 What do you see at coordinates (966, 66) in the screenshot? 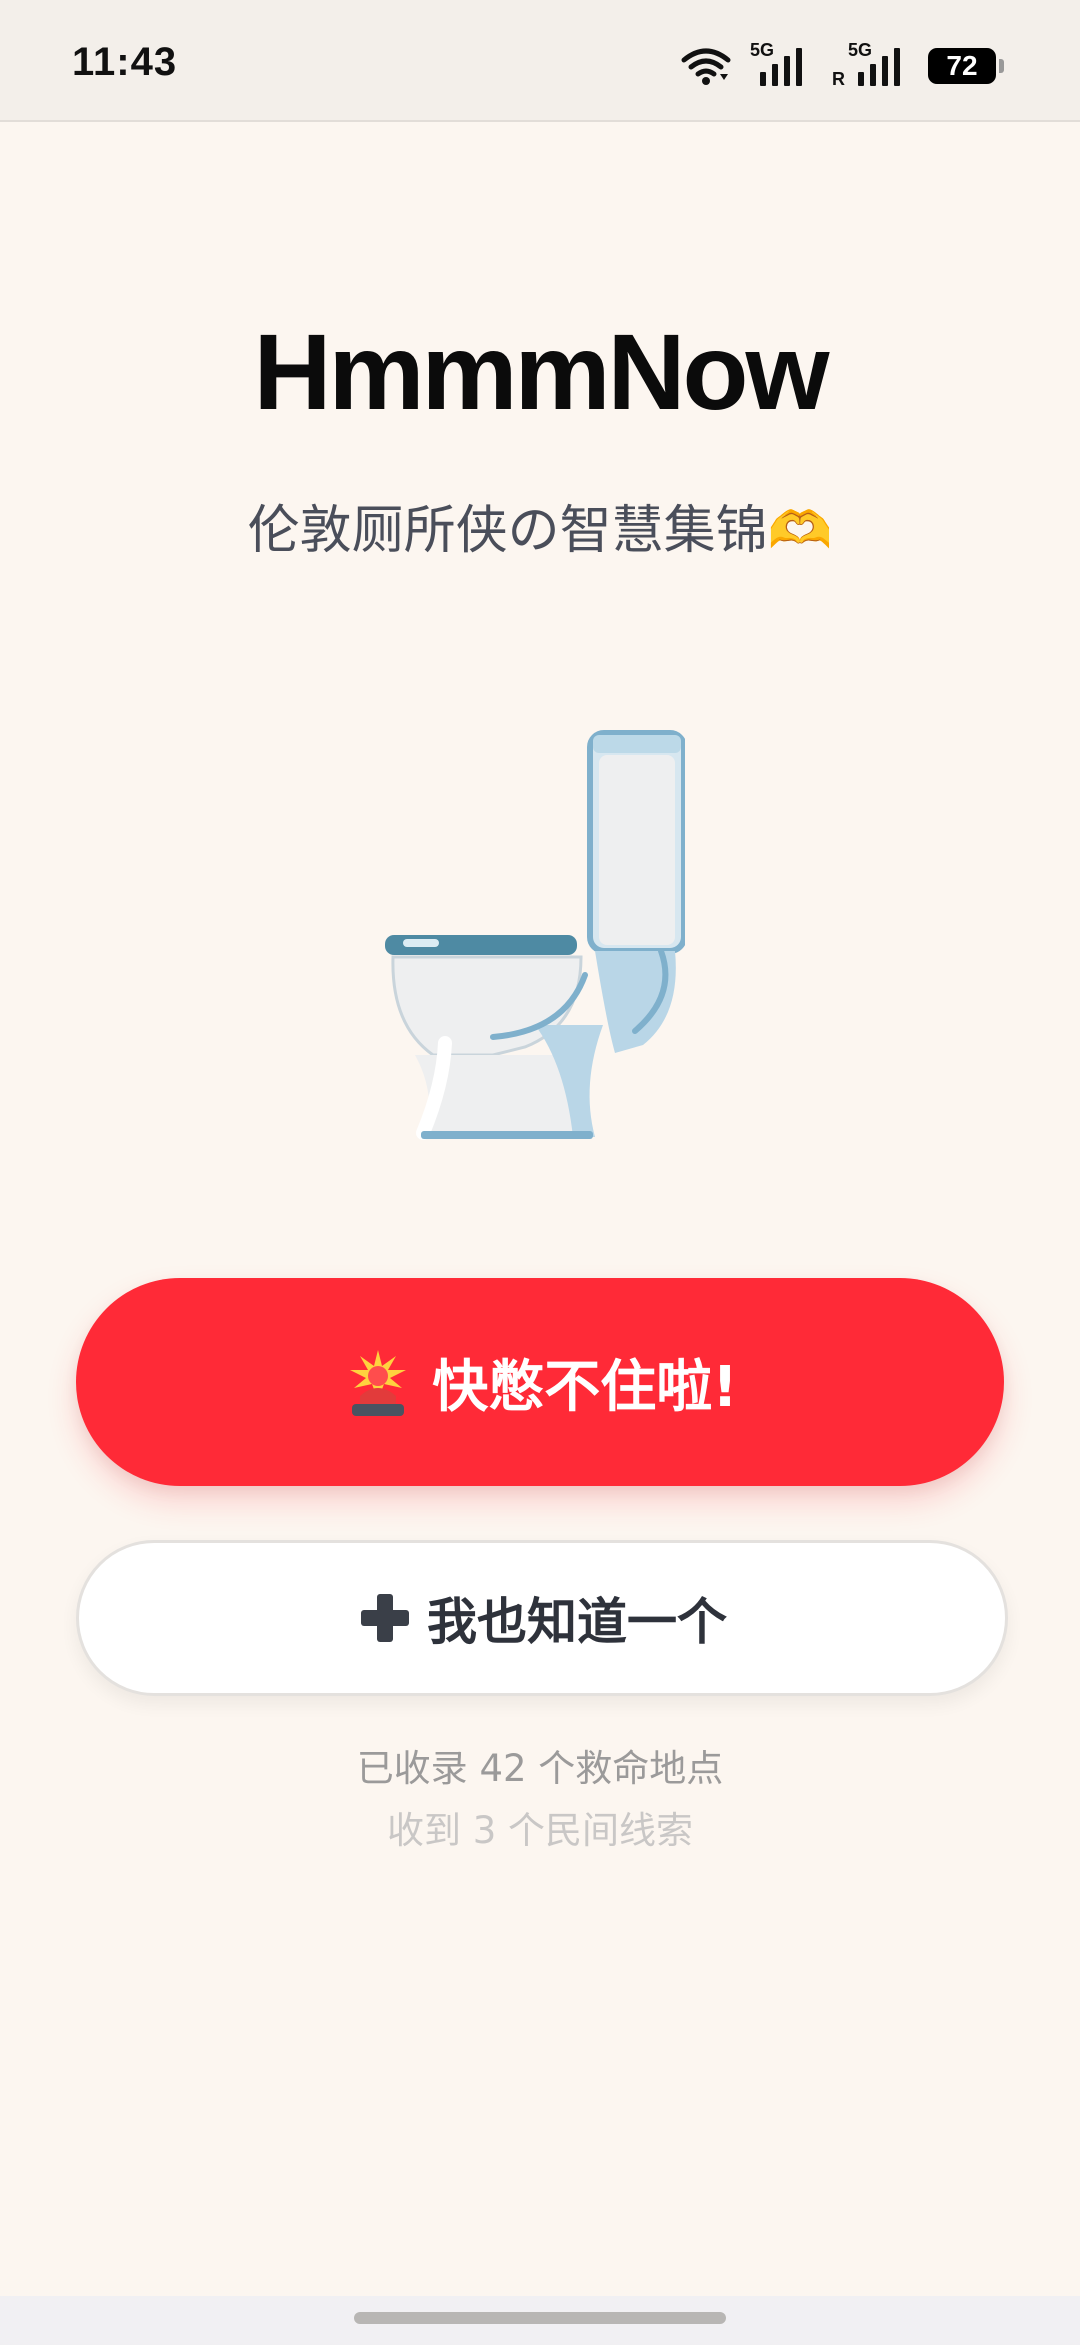
I see `battery-indicator: 72` at bounding box center [966, 66].